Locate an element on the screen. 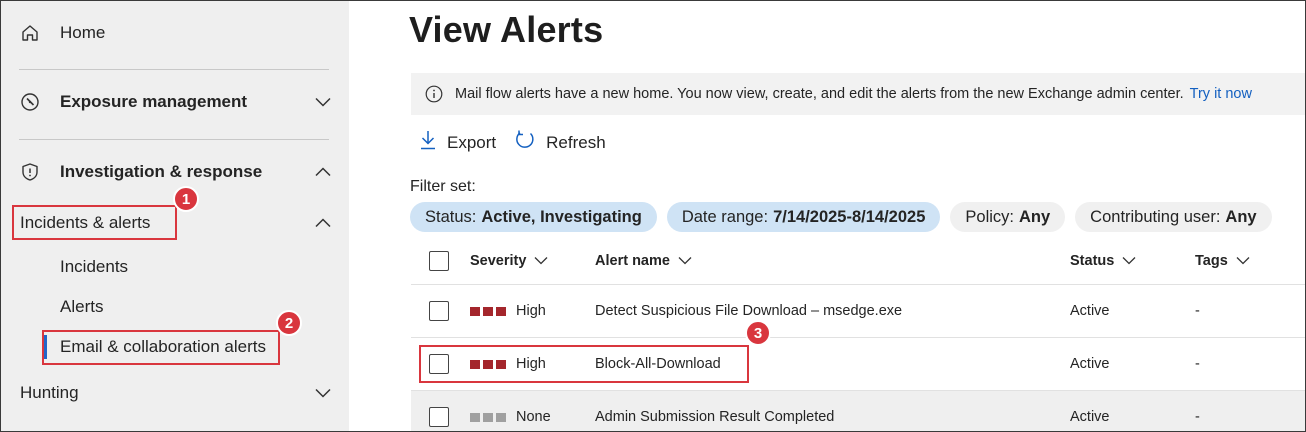 The width and height of the screenshot is (1306, 432). sidebar-subitem-alerts: Alerts is located at coordinates (81, 307).